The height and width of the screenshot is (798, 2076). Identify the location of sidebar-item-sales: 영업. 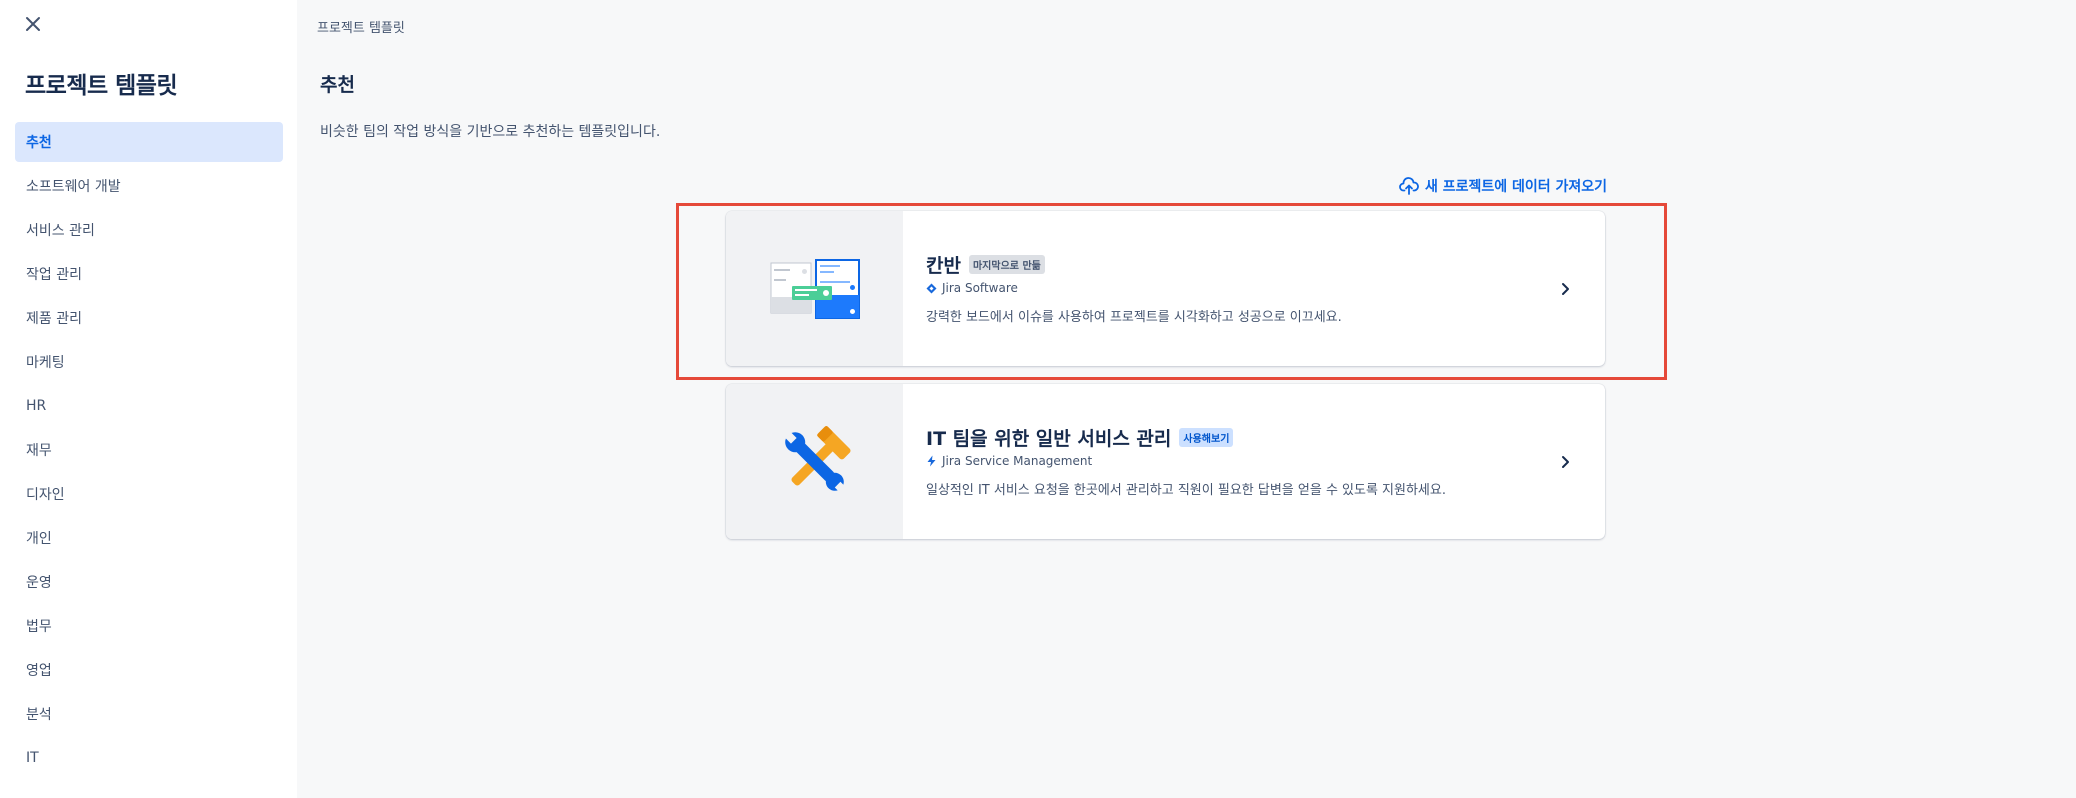
(149, 670).